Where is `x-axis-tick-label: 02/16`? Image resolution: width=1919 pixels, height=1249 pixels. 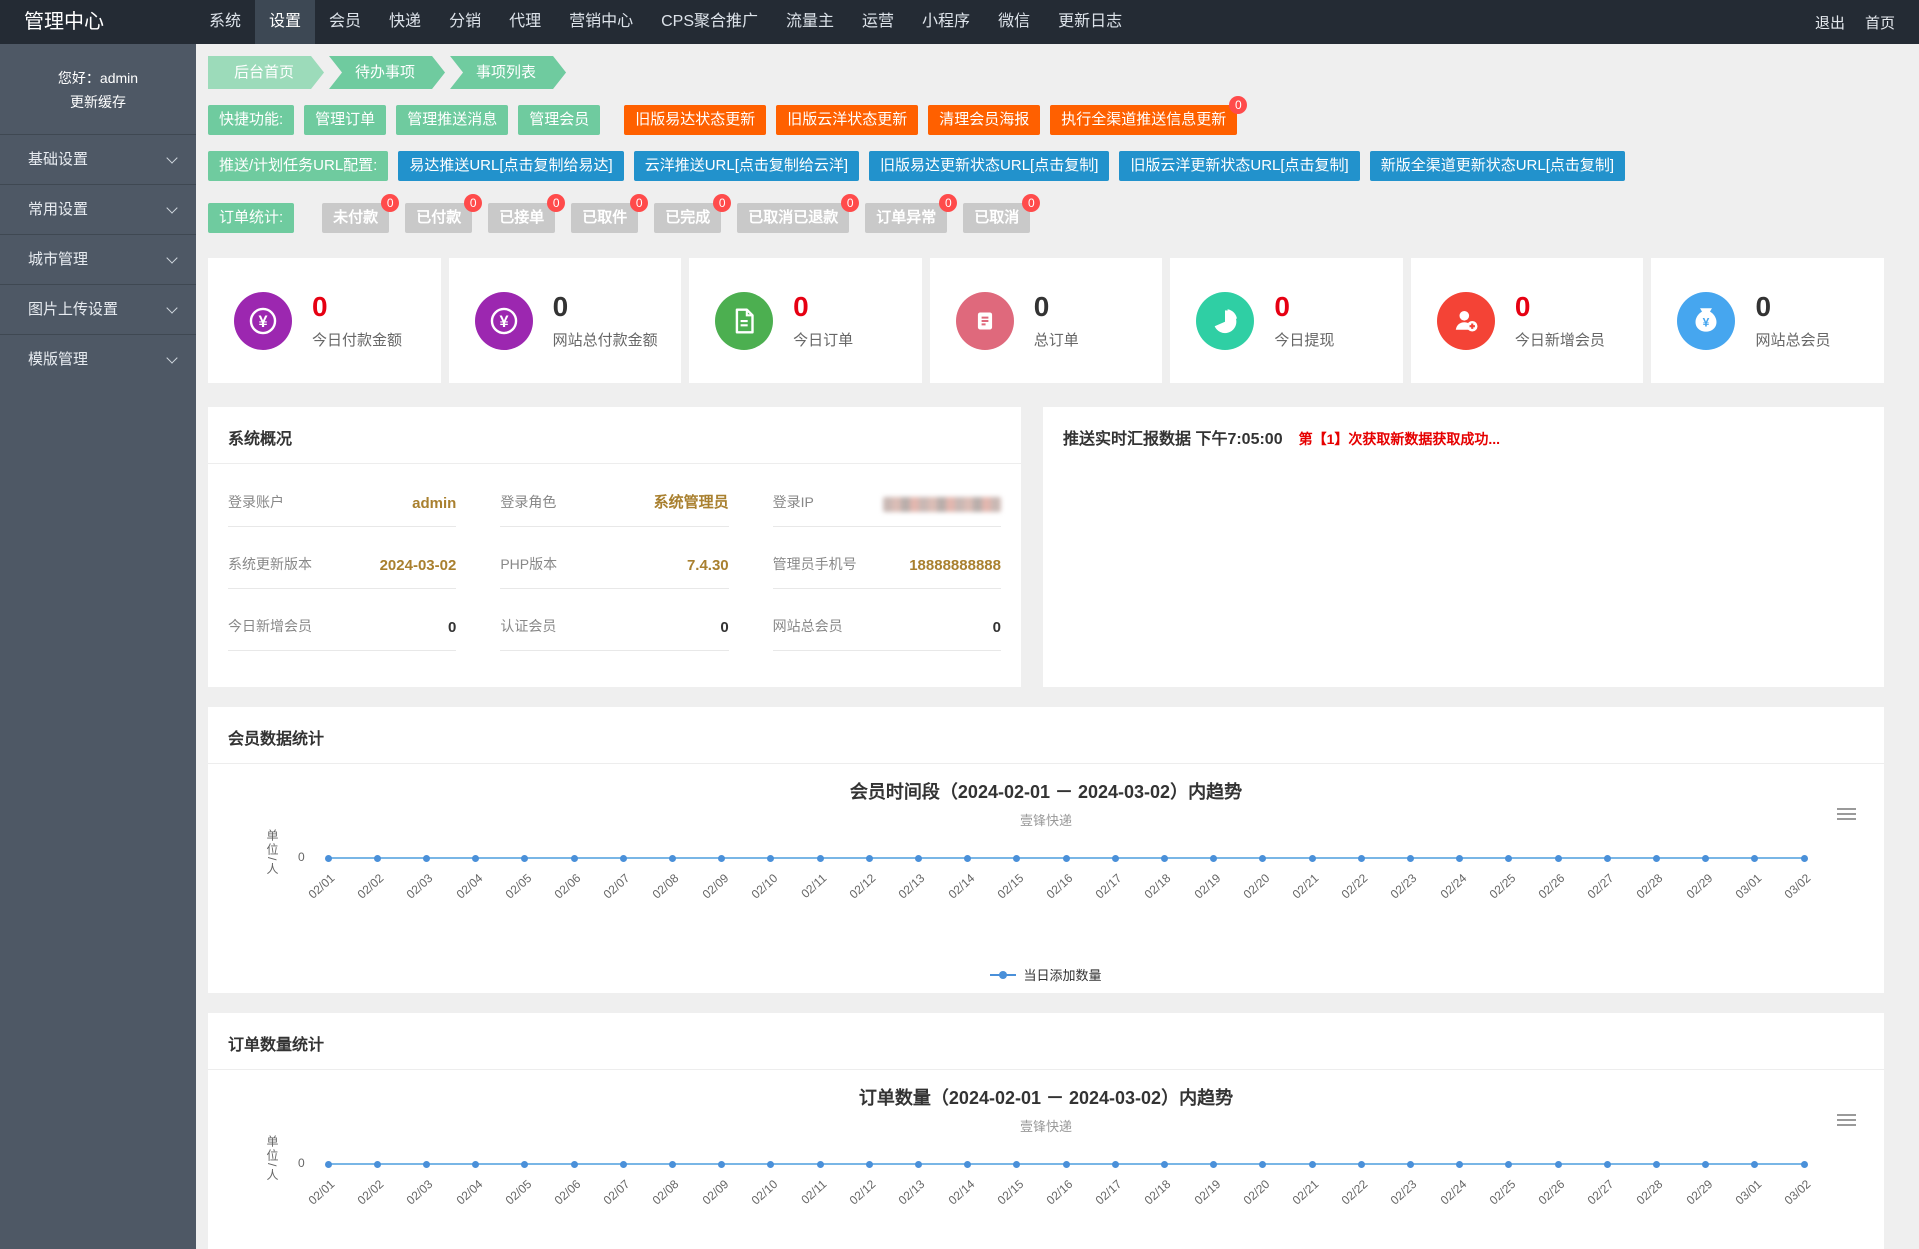
x-axis-tick-label: 02/16 is located at coordinates (1059, 886).